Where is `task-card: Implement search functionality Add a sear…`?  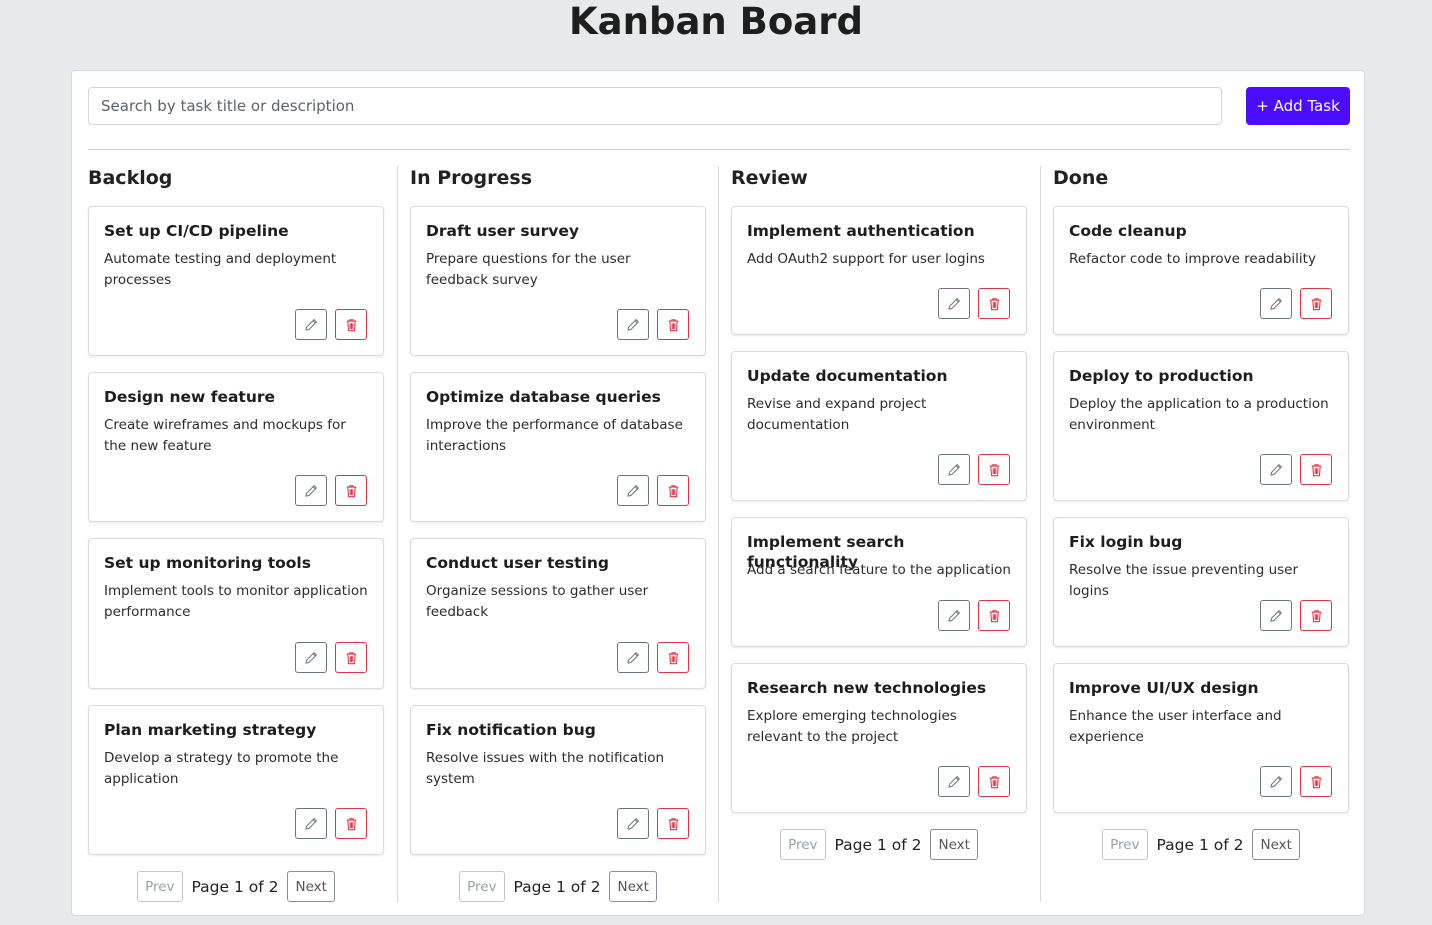
task-card: Implement search functionality Add a sear… is located at coordinates (879, 582).